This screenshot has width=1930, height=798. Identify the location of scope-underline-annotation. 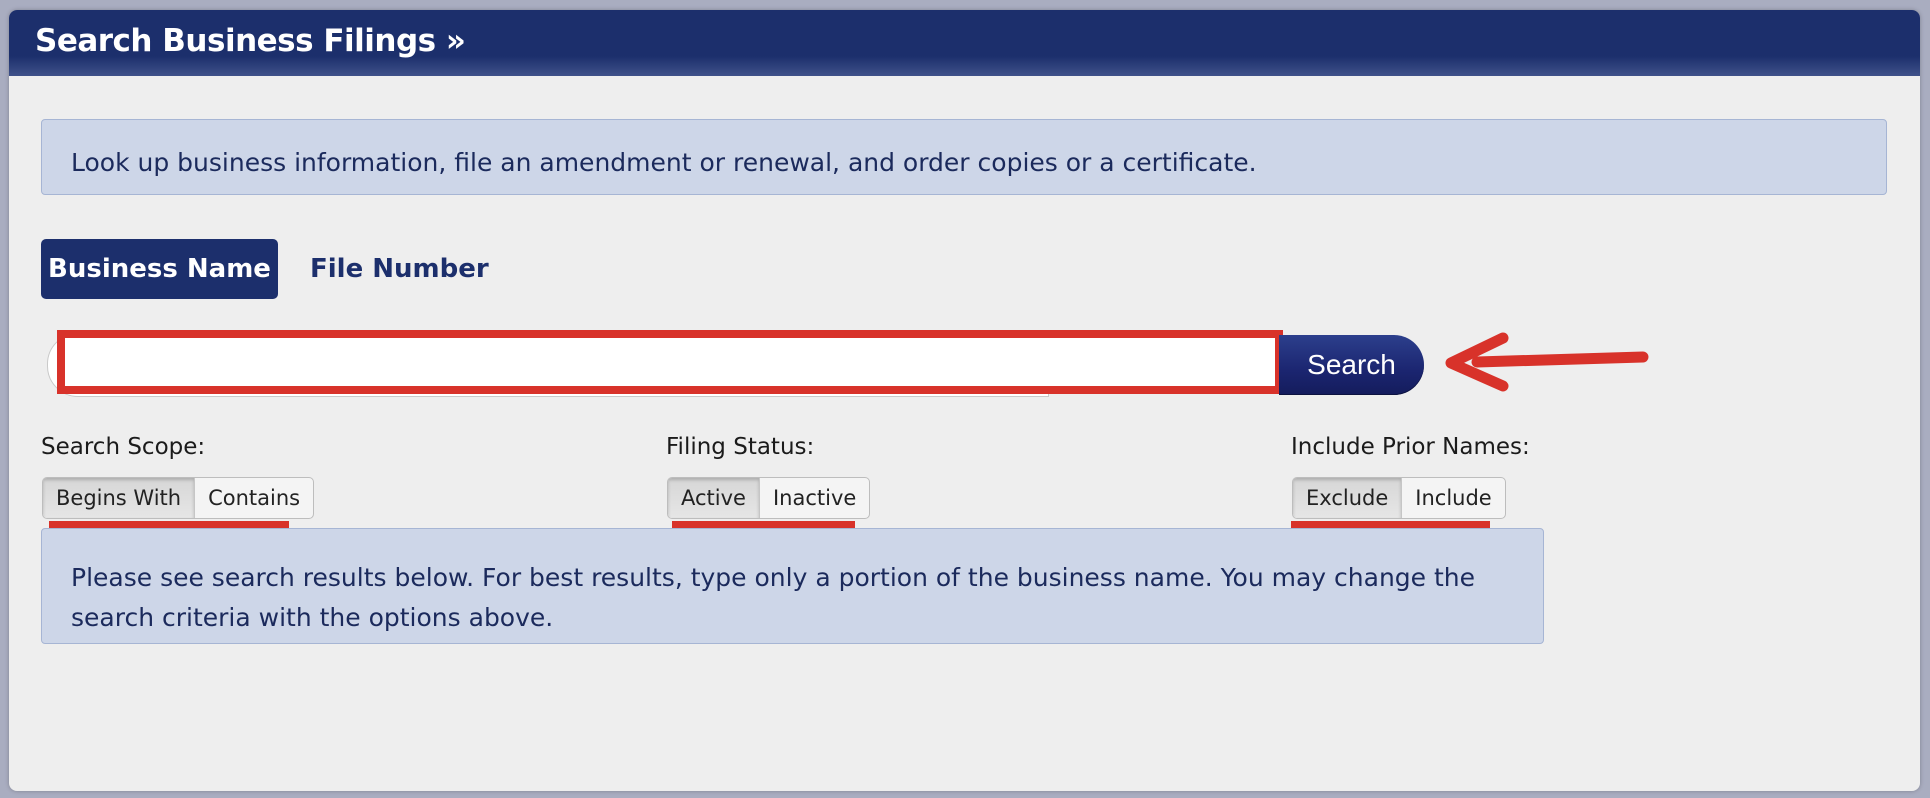
(169, 524).